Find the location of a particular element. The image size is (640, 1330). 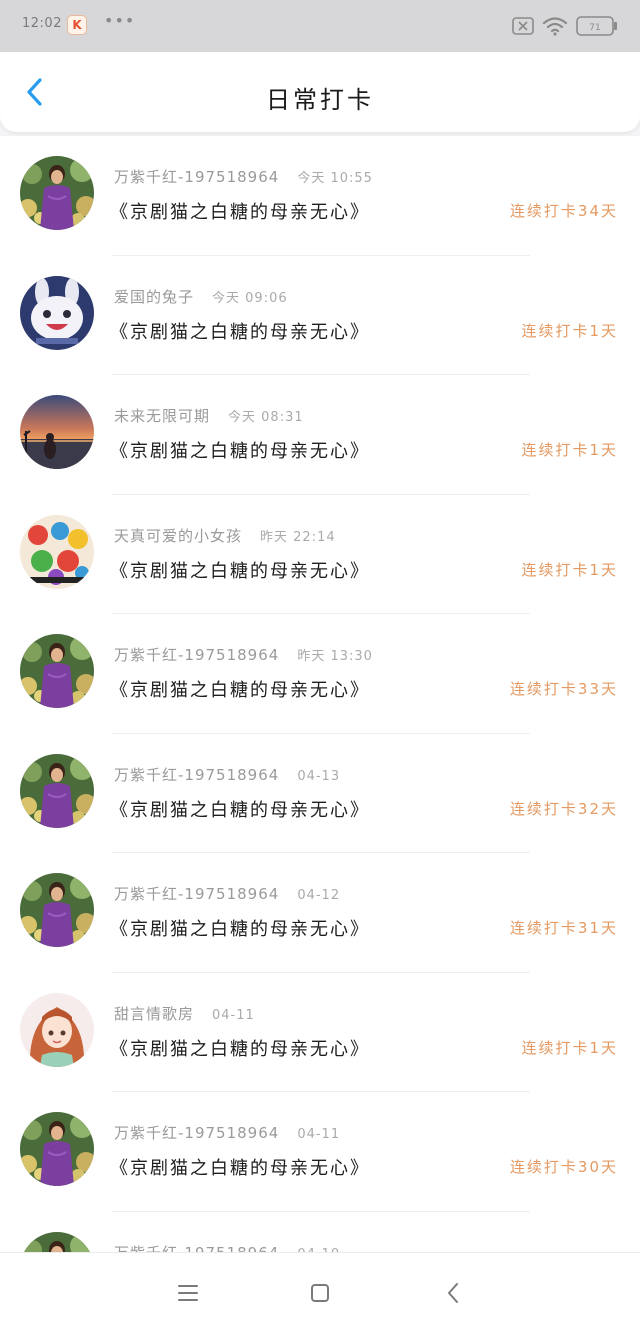

checkin-list-item: 万紫千红-197518964 04-13 《京剧猫之白糖的母亲无心》 连续打卡32天 is located at coordinates (320, 793).